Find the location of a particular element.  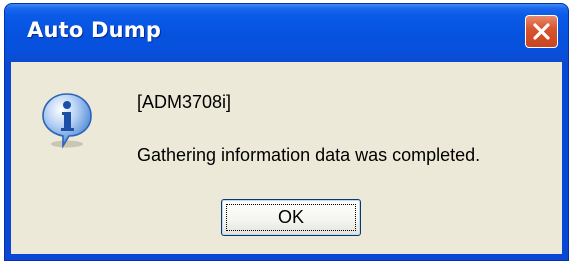

ok-button-label: OK is located at coordinates (291, 217).